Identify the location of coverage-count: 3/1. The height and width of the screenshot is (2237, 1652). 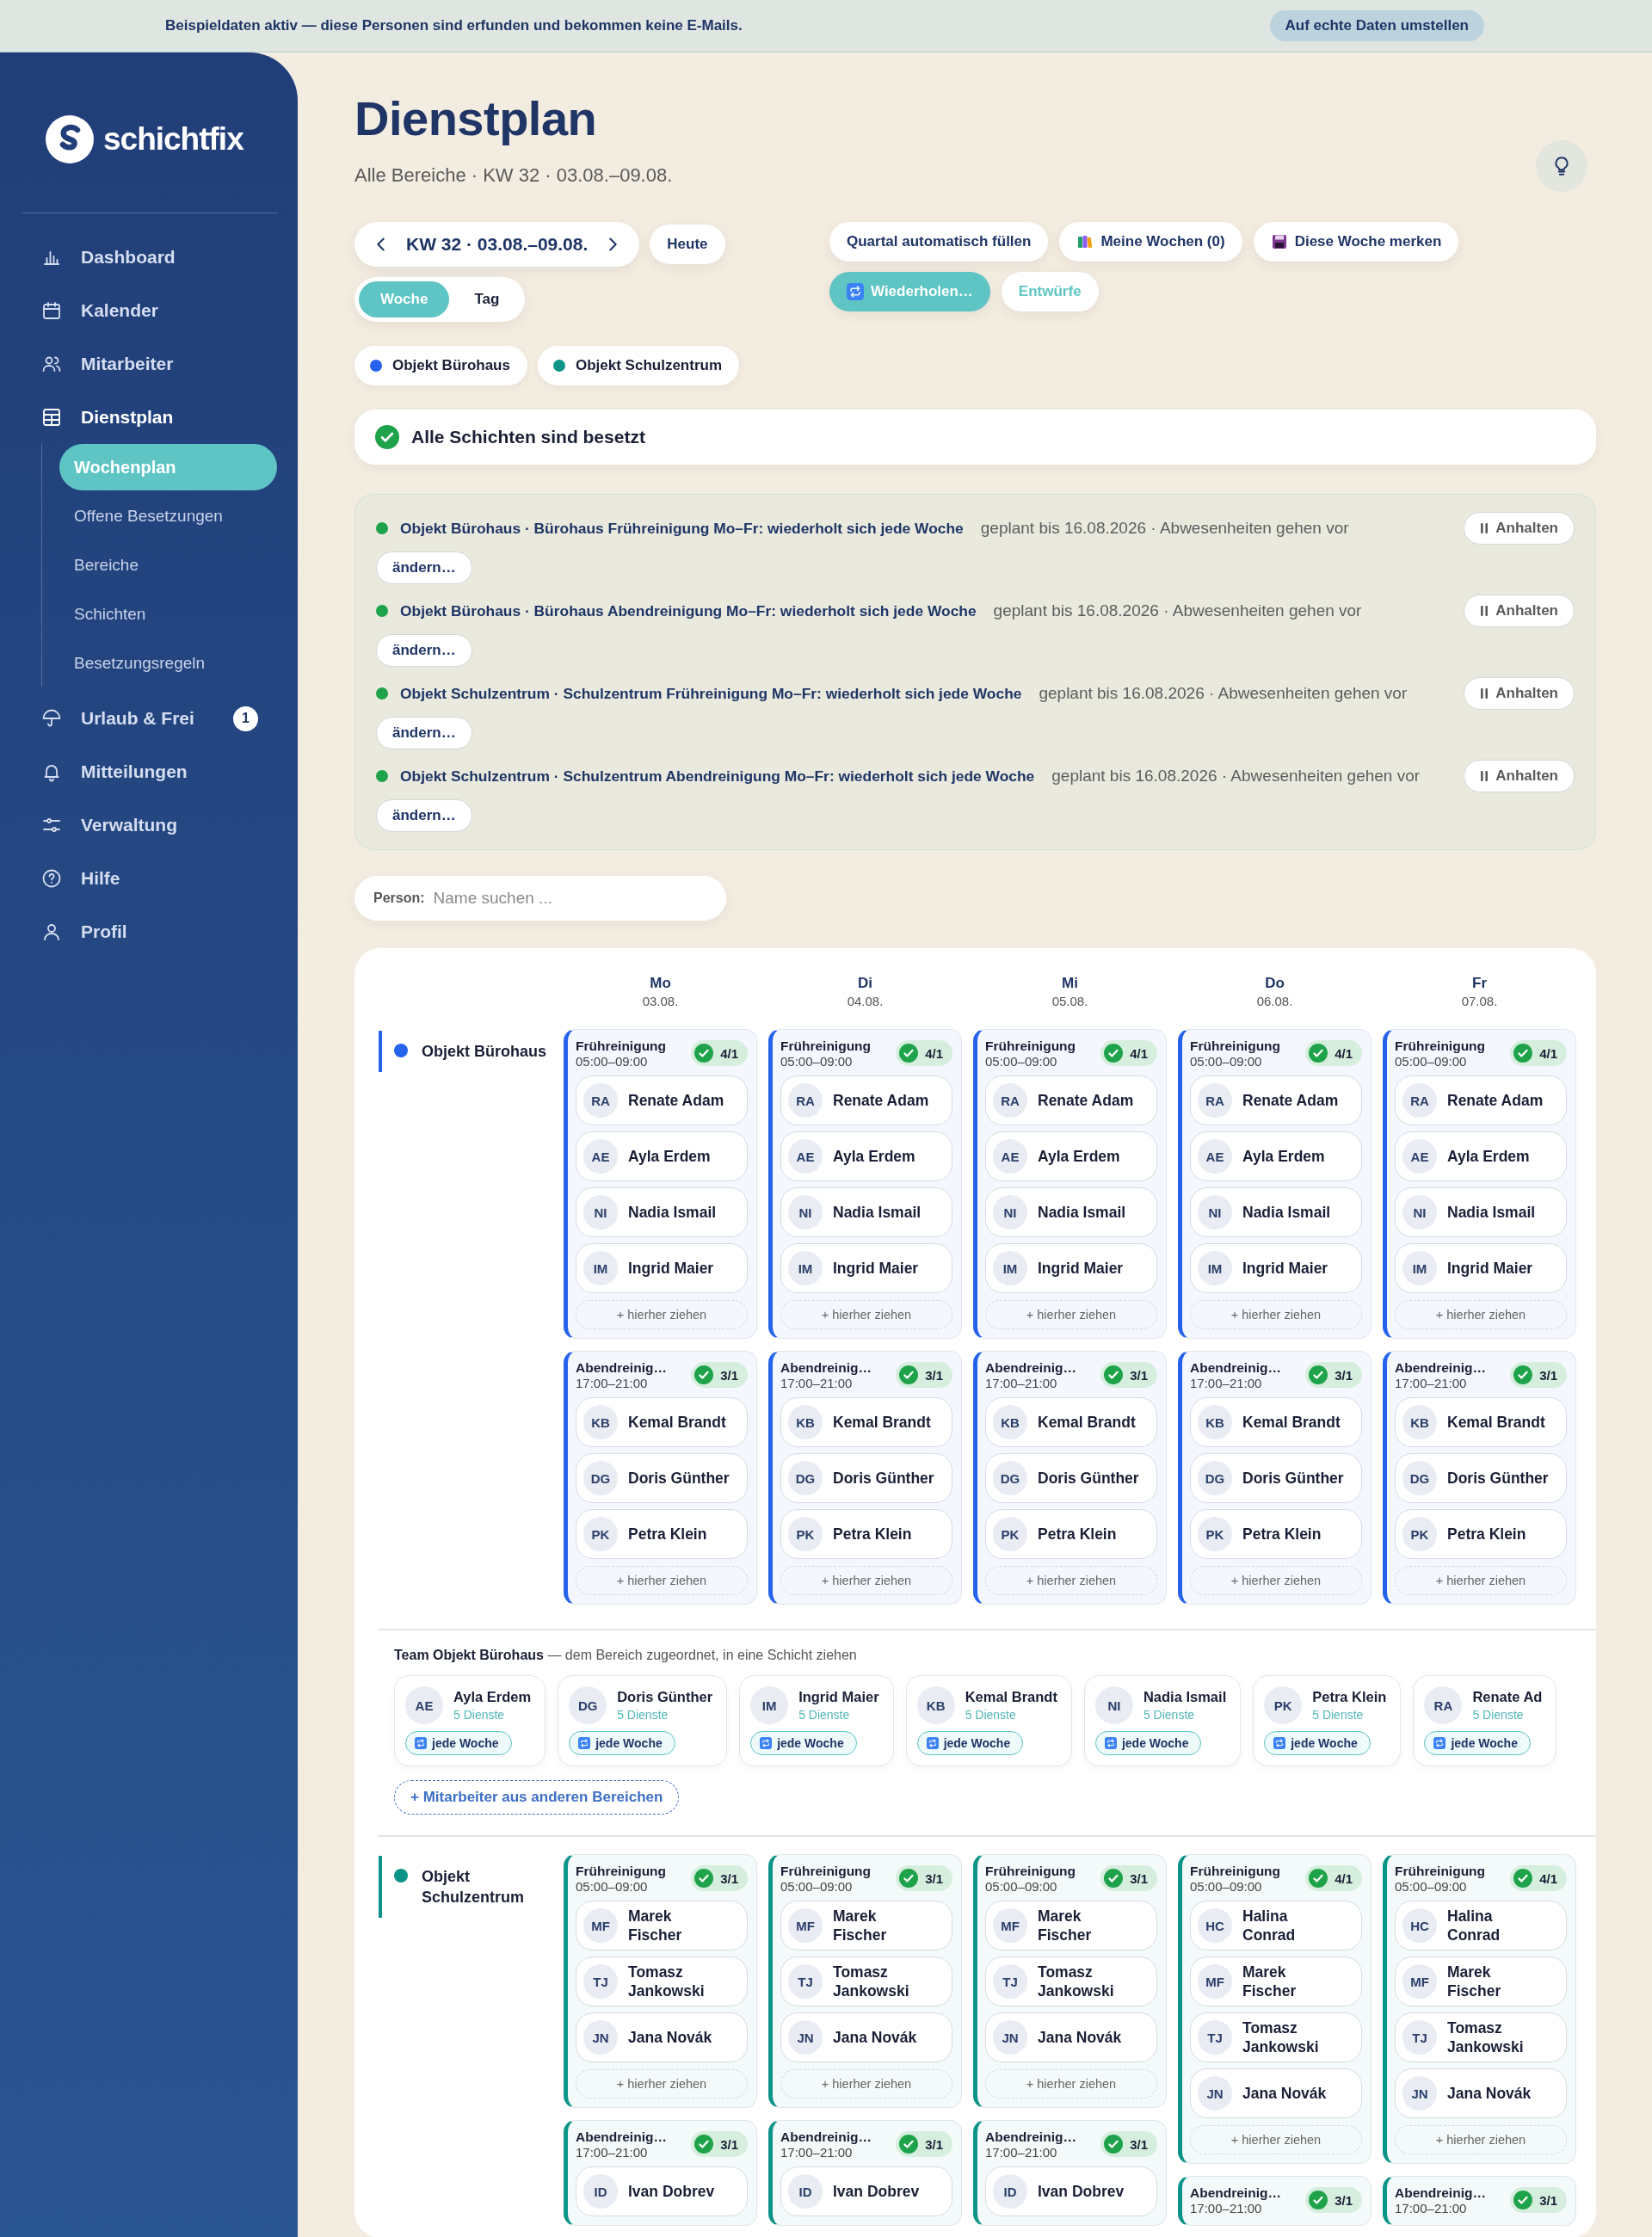
(934, 1878).